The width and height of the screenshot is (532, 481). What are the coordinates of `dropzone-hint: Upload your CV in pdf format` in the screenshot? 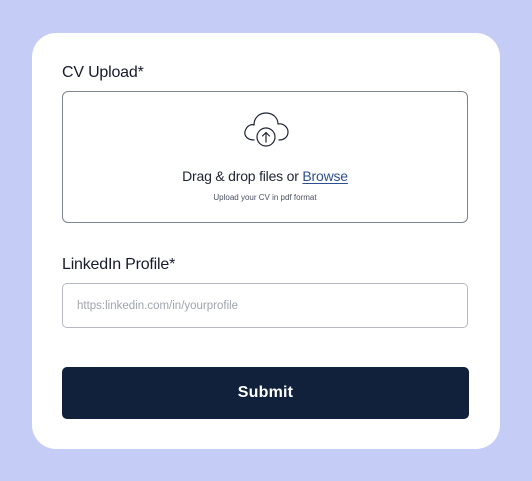 It's located at (265, 197).